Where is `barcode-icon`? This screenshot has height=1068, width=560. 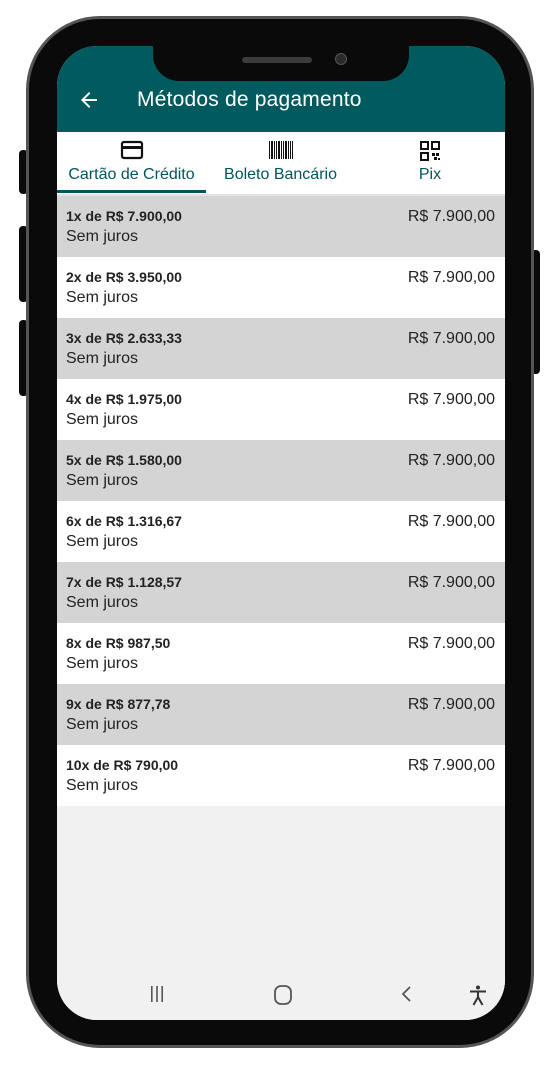
barcode-icon is located at coordinates (280, 150).